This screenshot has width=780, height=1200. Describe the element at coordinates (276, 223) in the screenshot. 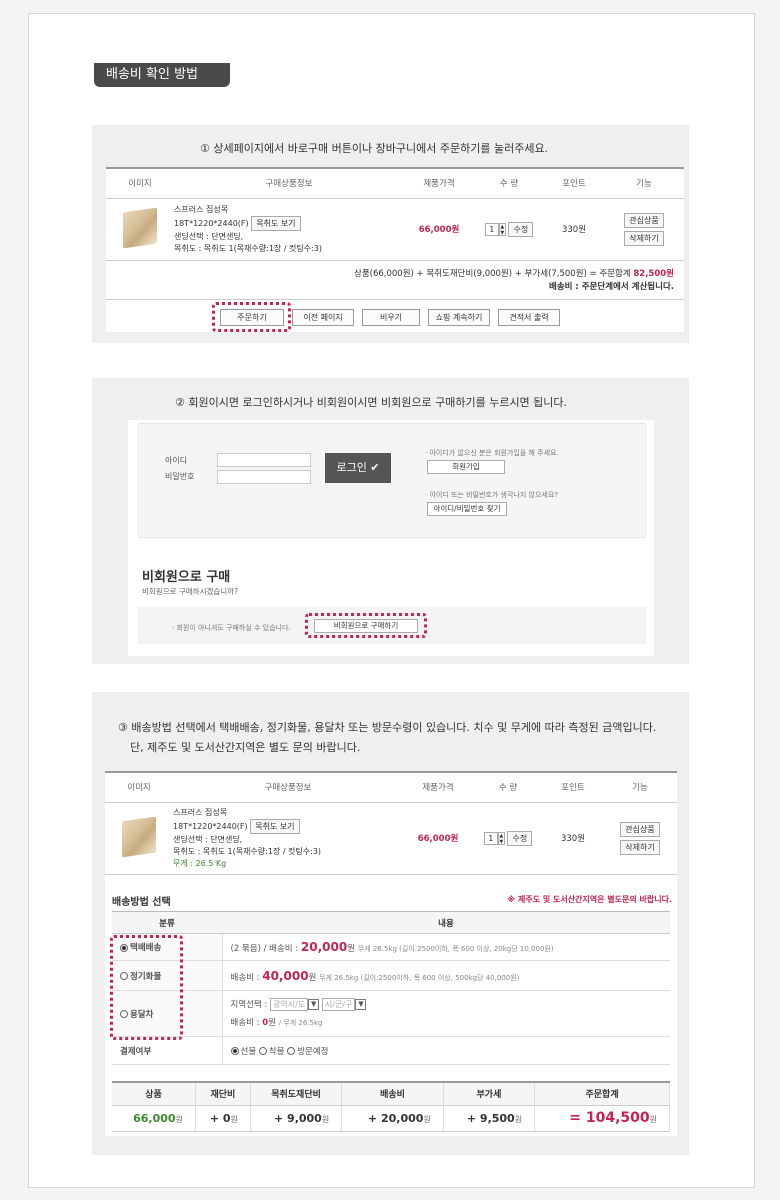

I see `mokchwido-view-button: 목취도 보기` at that location.